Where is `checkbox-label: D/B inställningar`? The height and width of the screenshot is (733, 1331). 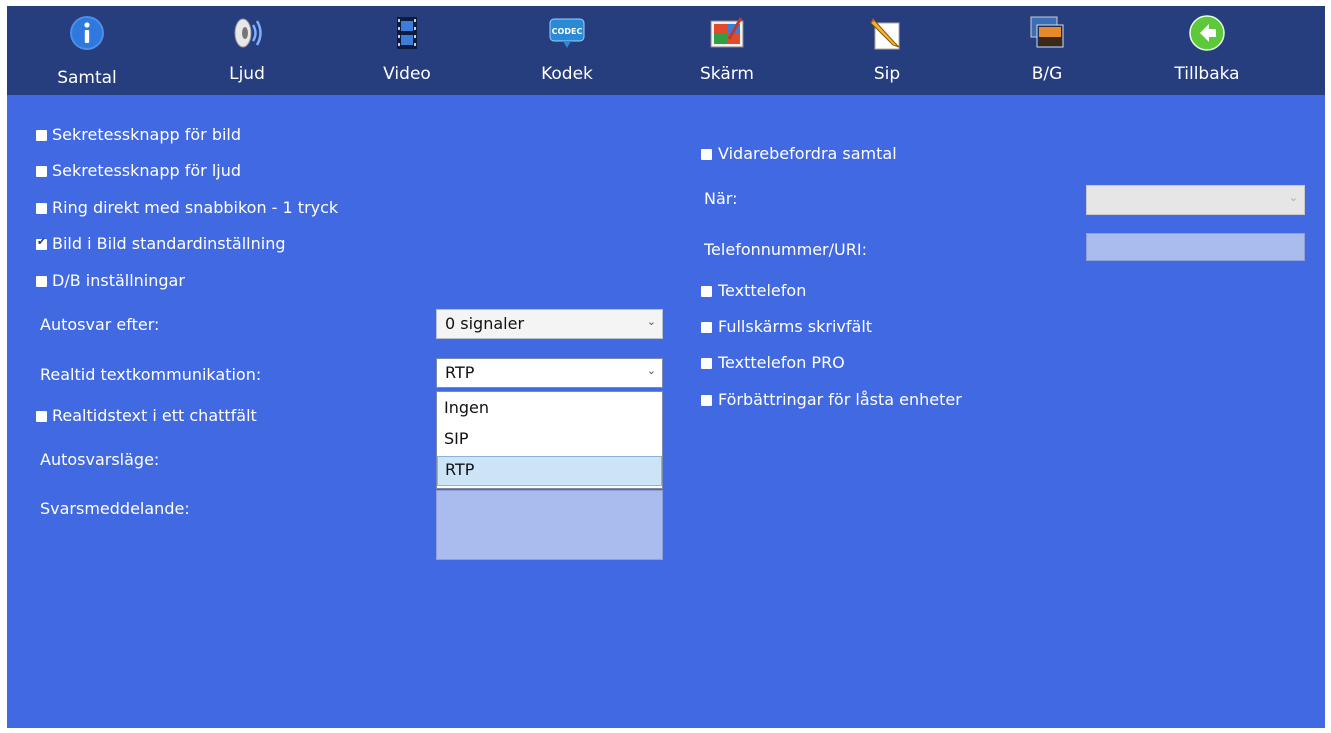
checkbox-label: D/B inställningar is located at coordinates (118, 280).